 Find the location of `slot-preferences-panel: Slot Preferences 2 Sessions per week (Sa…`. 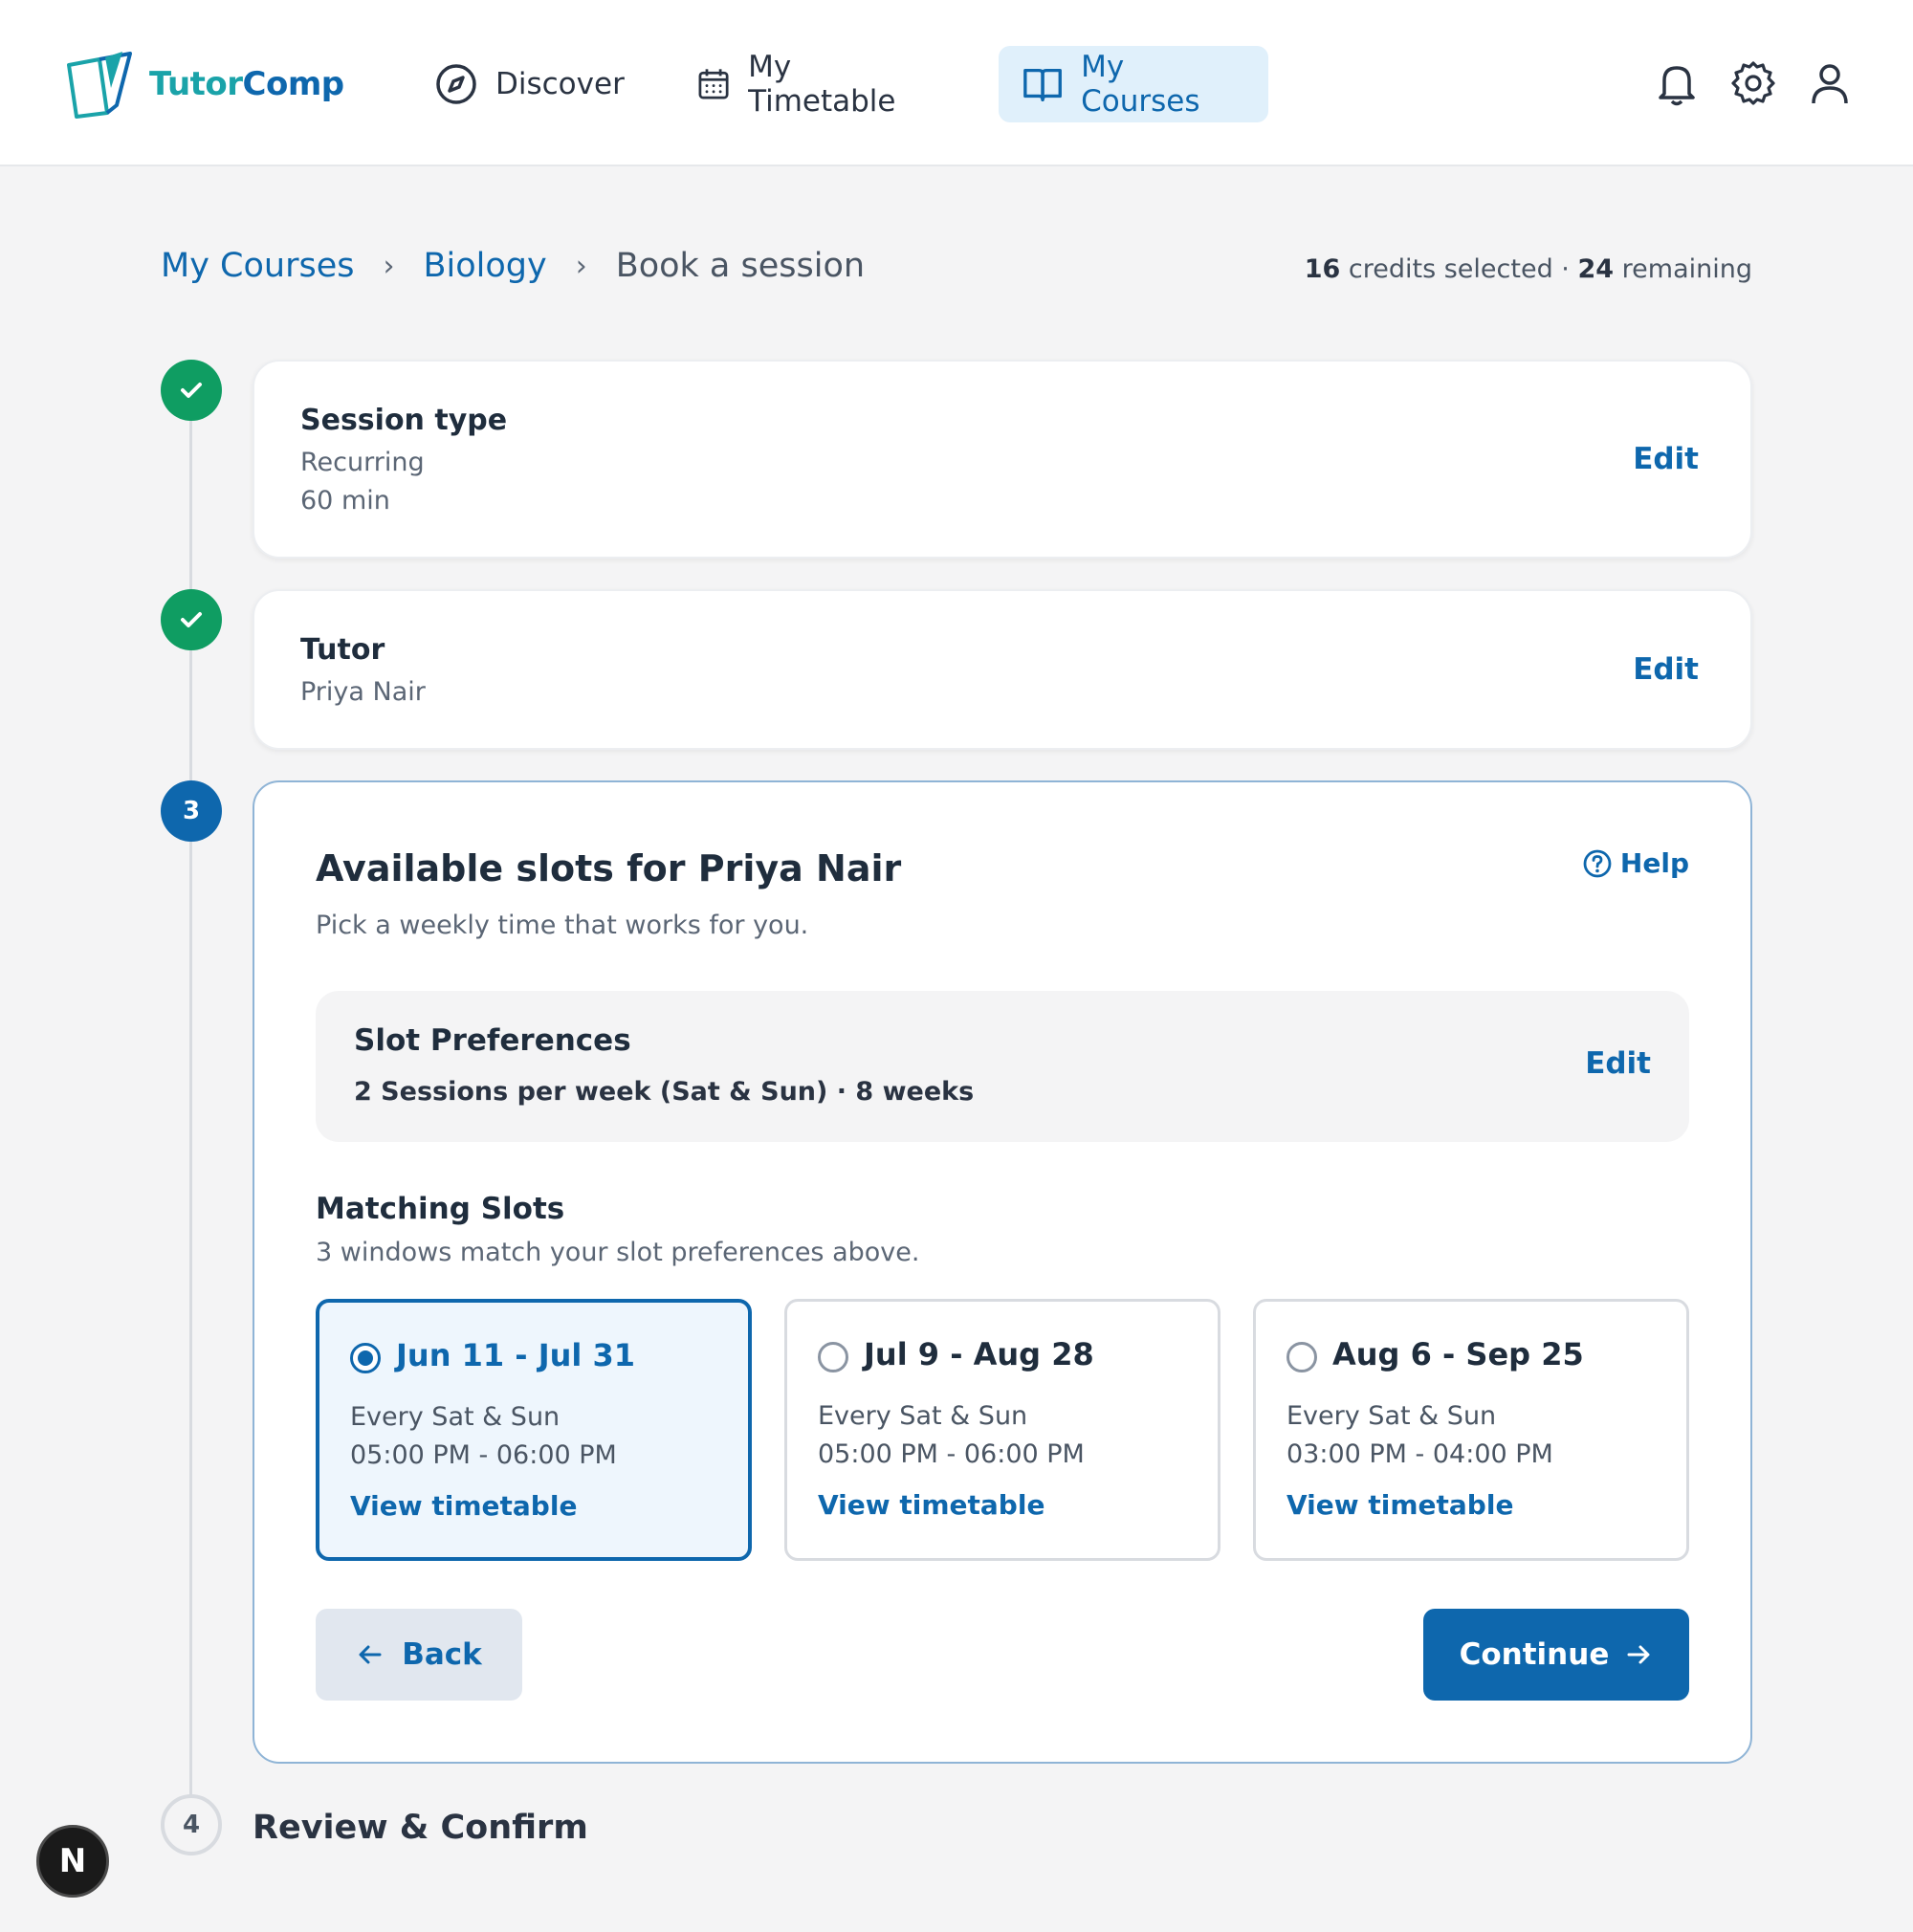

slot-preferences-panel: Slot Preferences 2 Sessions per week (Sa… is located at coordinates (1002, 1066).